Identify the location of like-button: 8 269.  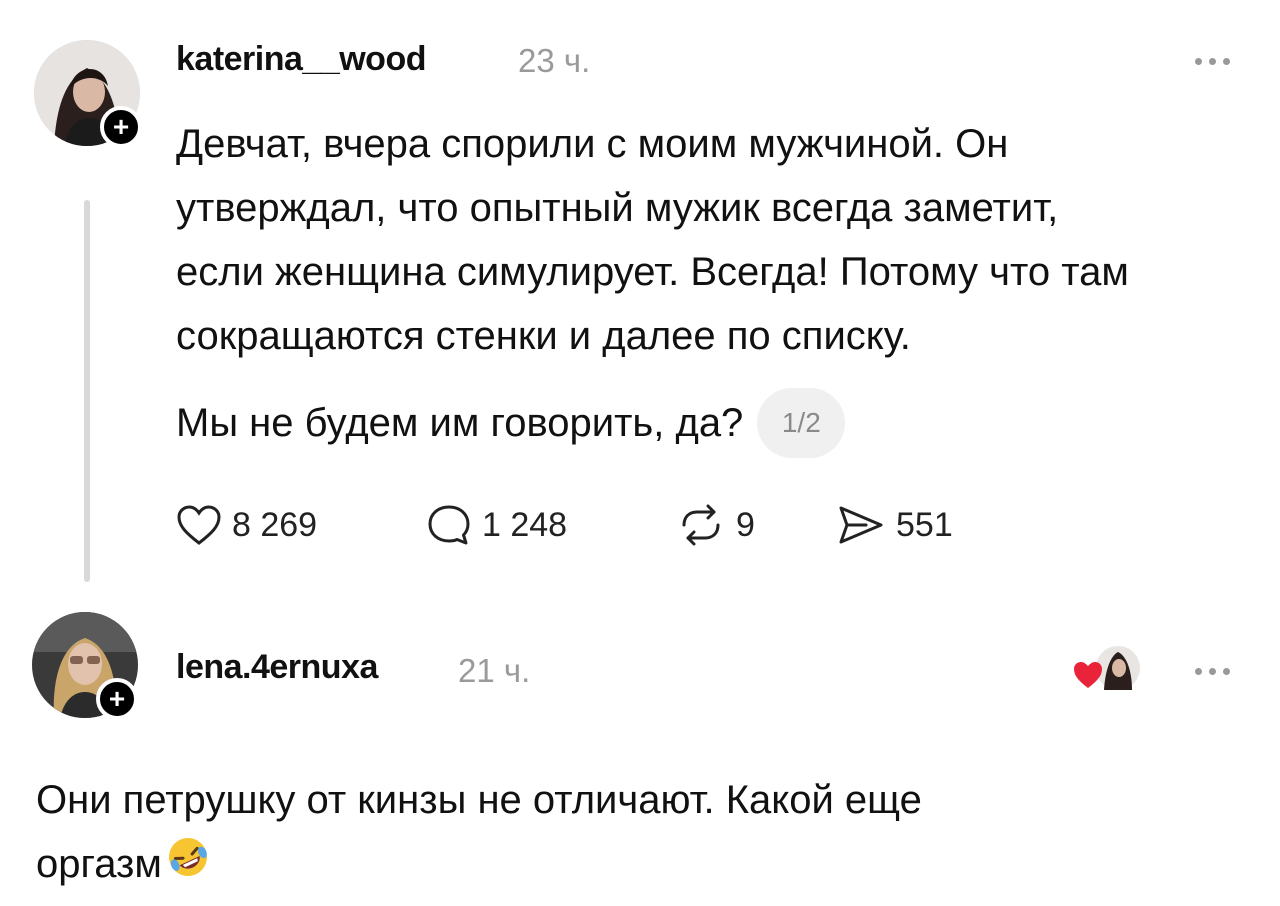
(246, 525).